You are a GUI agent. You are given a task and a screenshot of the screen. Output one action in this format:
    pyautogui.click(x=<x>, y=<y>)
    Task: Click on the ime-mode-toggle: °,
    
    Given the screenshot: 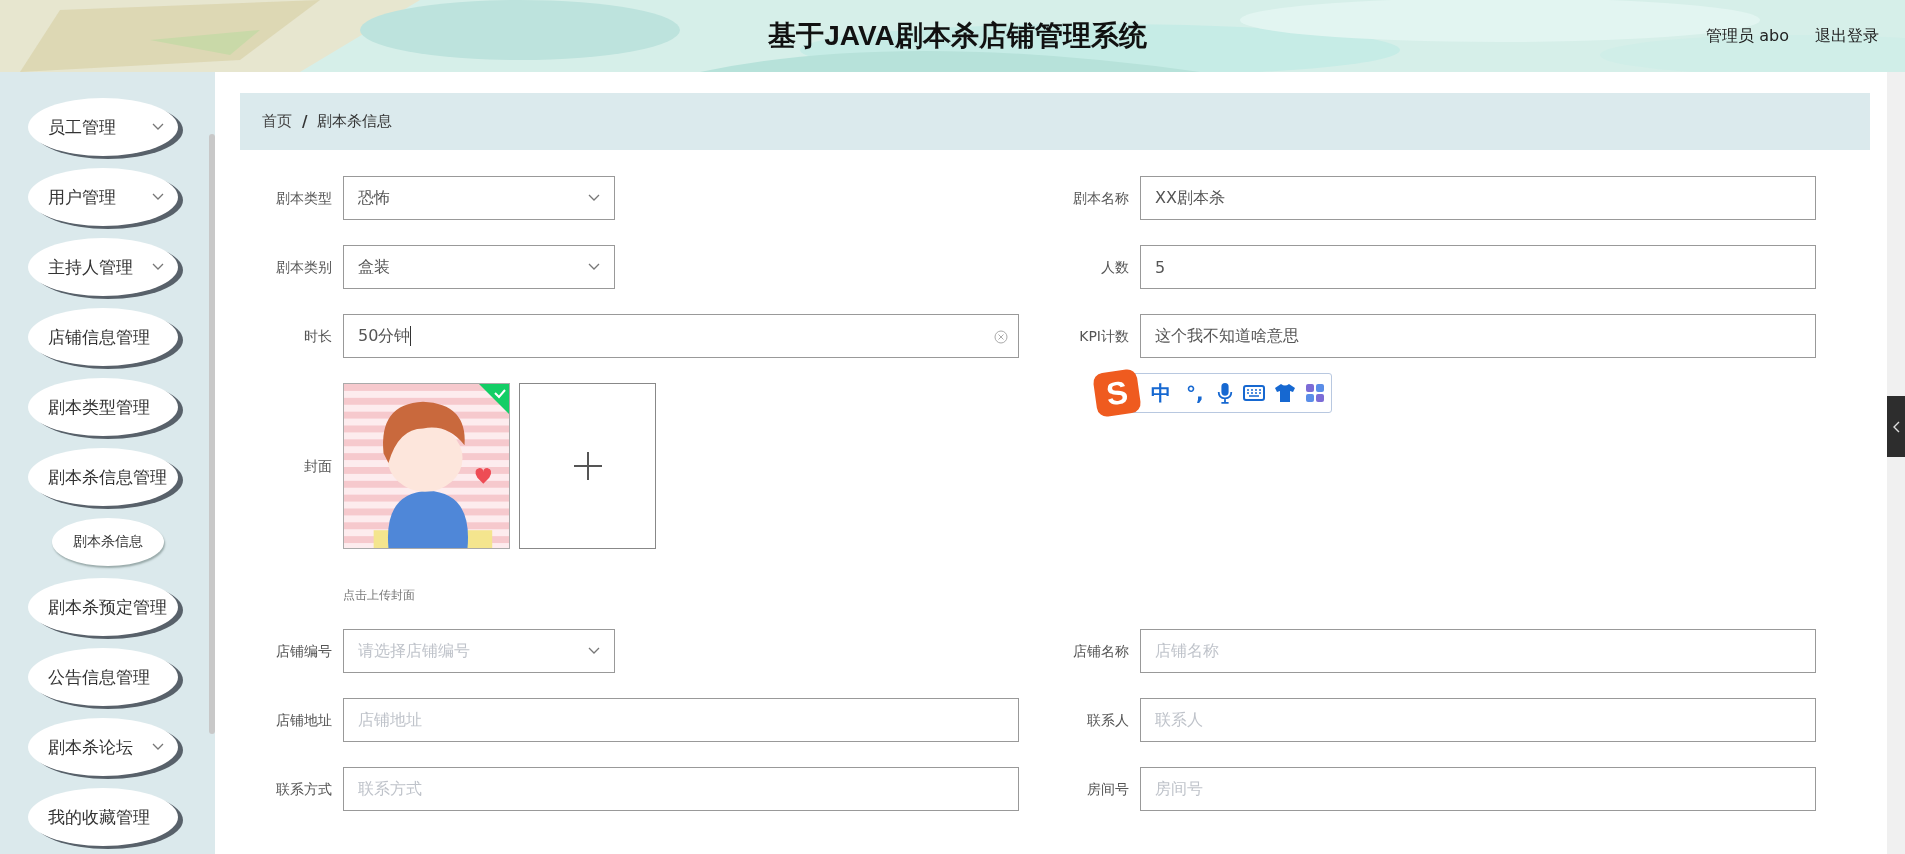 What is the action you would take?
    pyautogui.click(x=1195, y=393)
    